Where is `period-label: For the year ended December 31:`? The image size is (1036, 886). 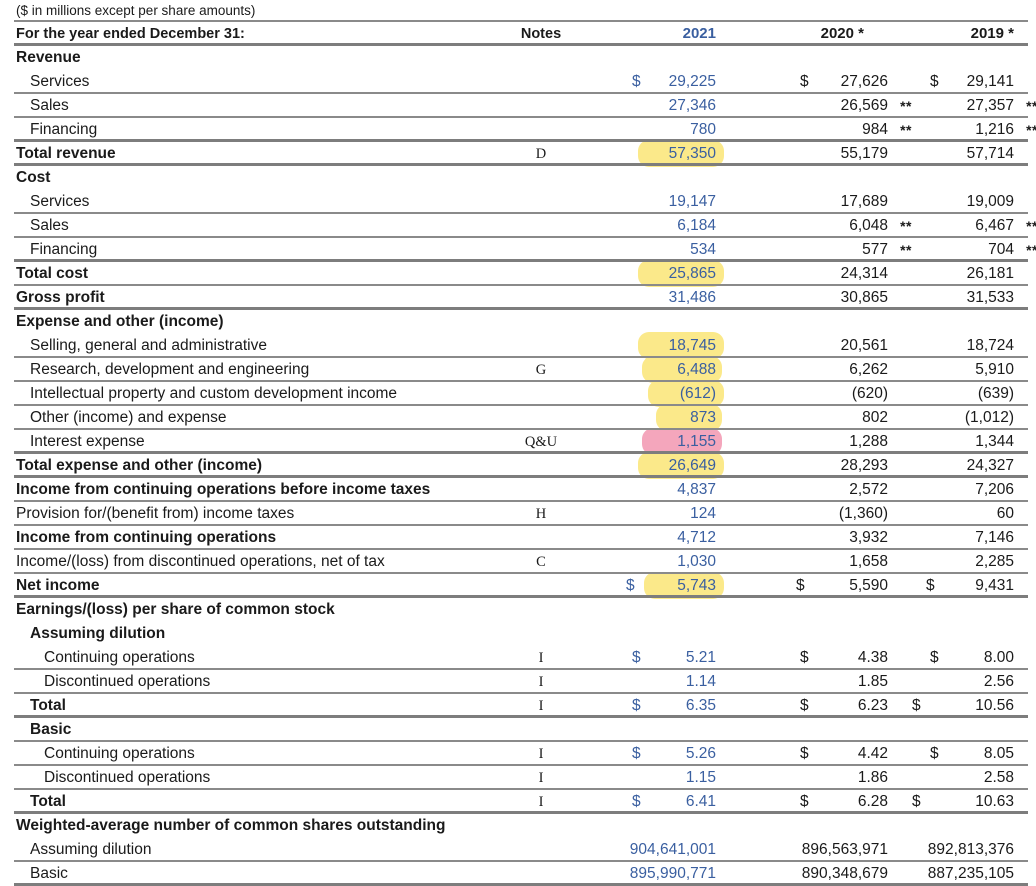 period-label: For the year ended December 31: is located at coordinates (130, 34).